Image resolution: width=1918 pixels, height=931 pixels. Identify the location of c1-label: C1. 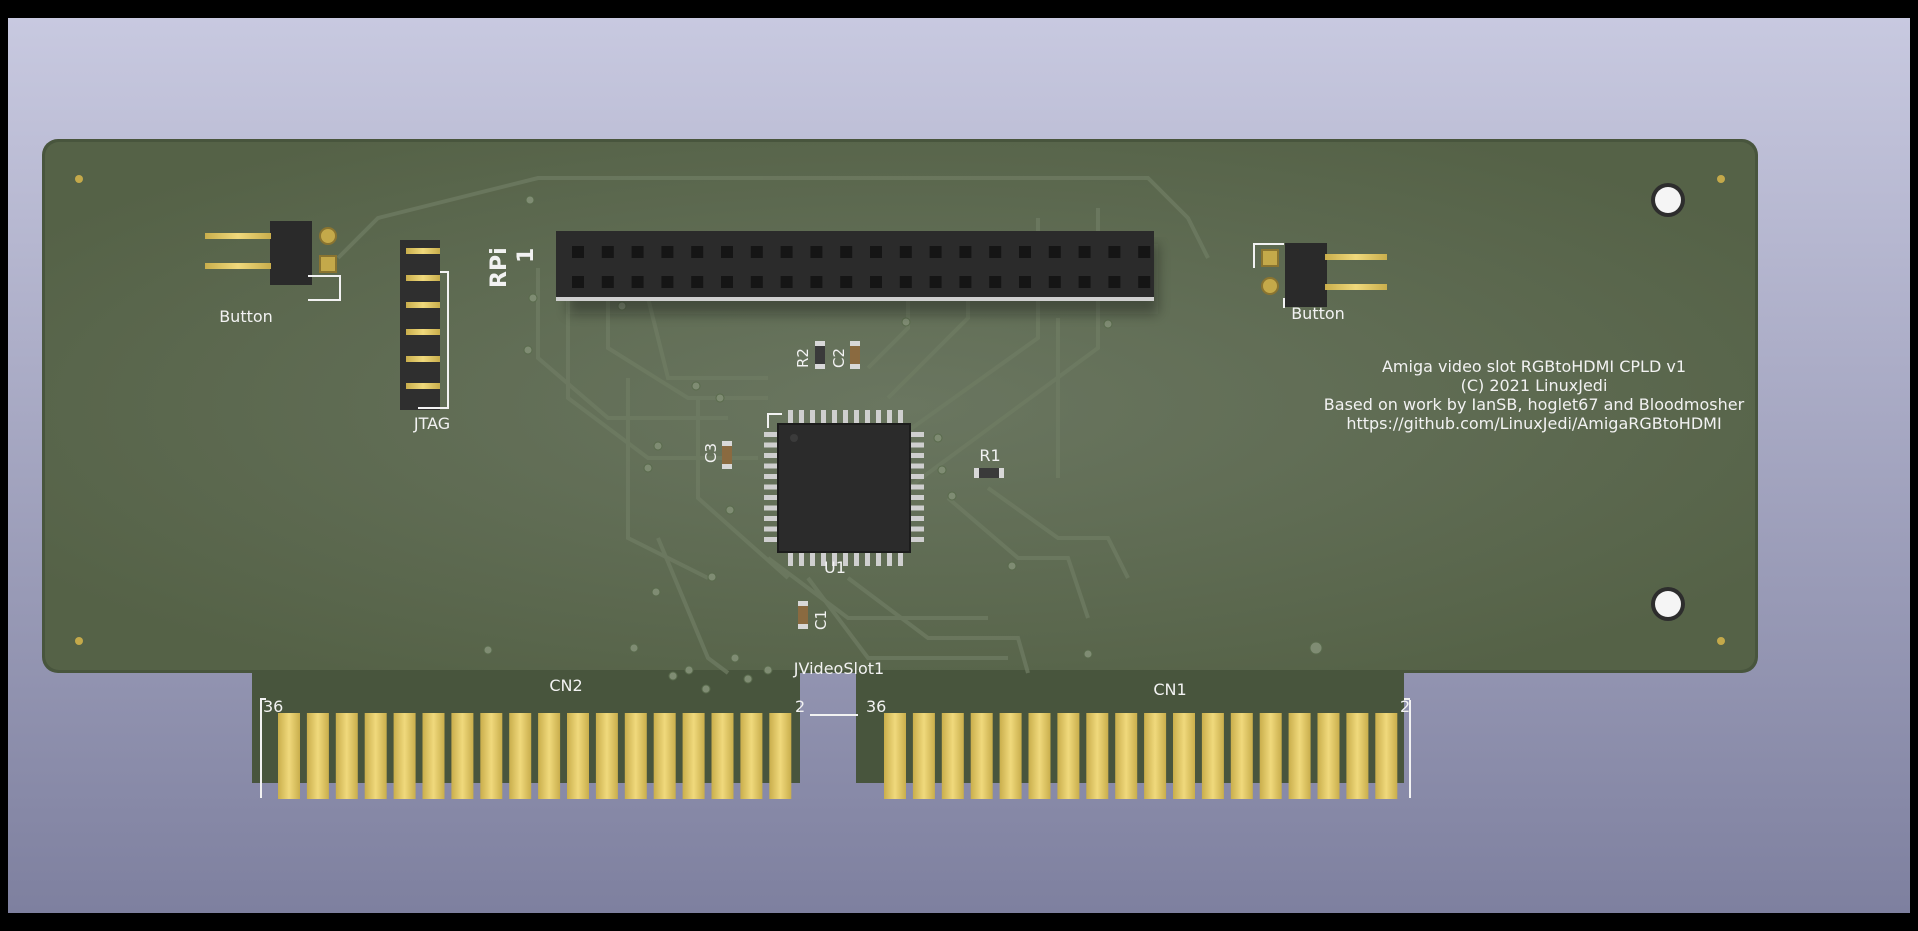
(821, 620).